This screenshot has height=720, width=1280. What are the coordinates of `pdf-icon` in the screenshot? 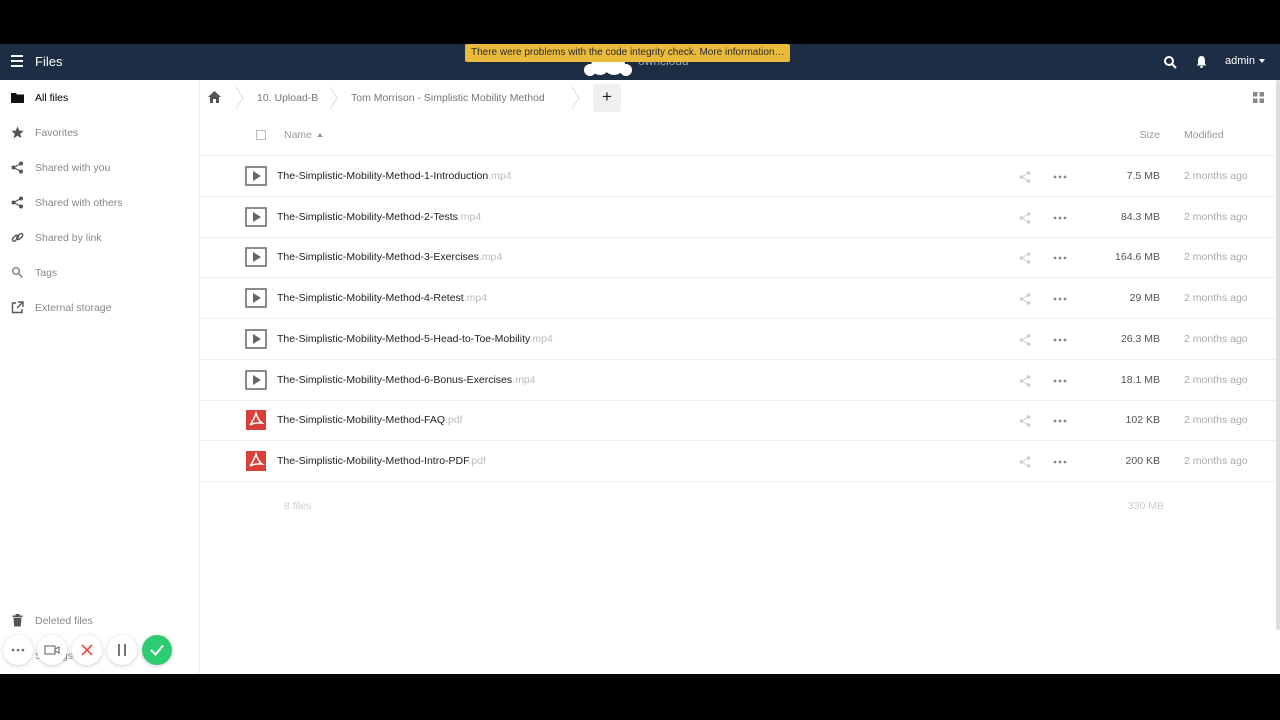 It's located at (256, 460).